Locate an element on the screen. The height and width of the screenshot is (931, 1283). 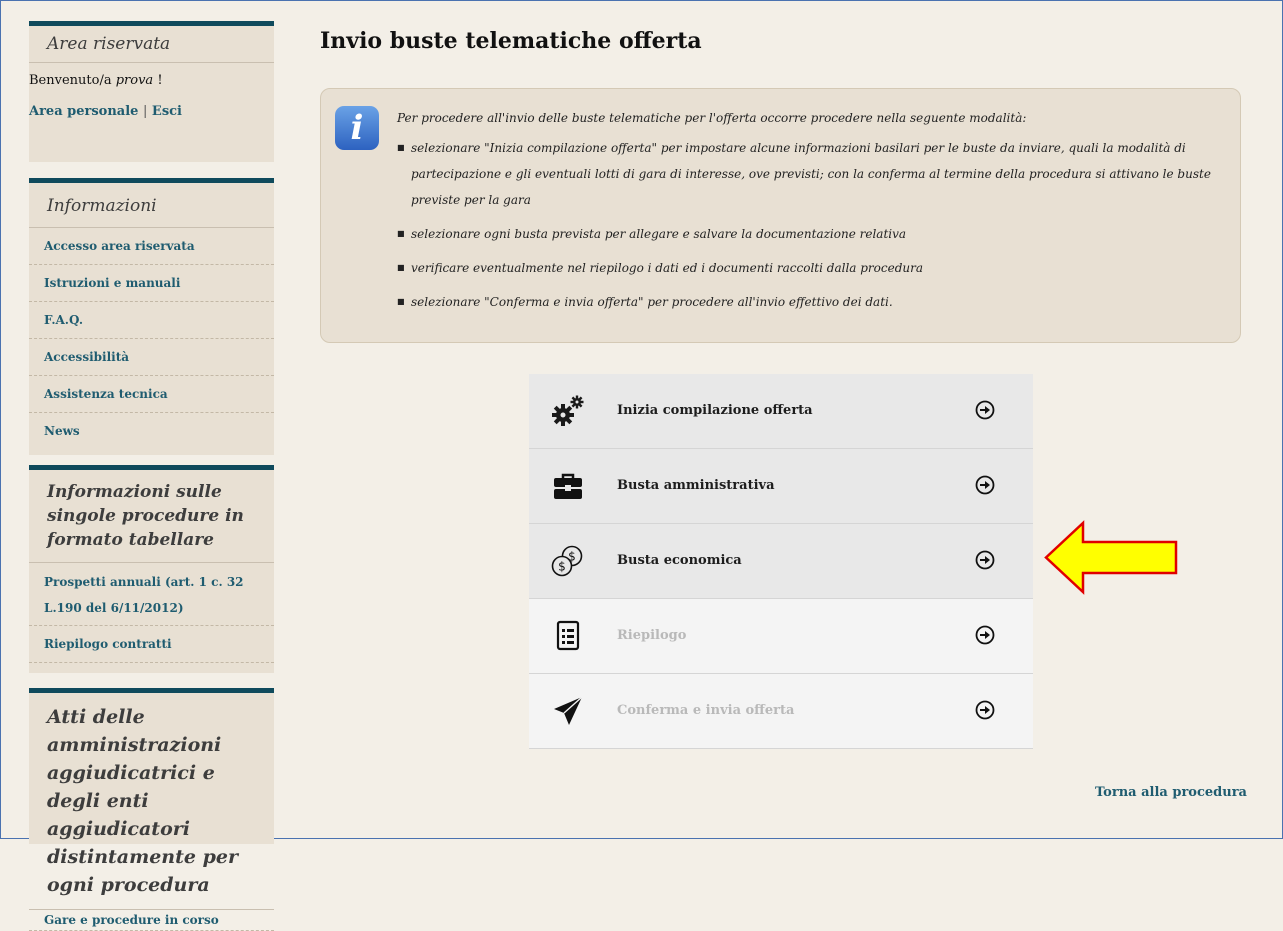
confirm-send-offer-label: Conferma e invia offerta is located at coordinates (706, 710).